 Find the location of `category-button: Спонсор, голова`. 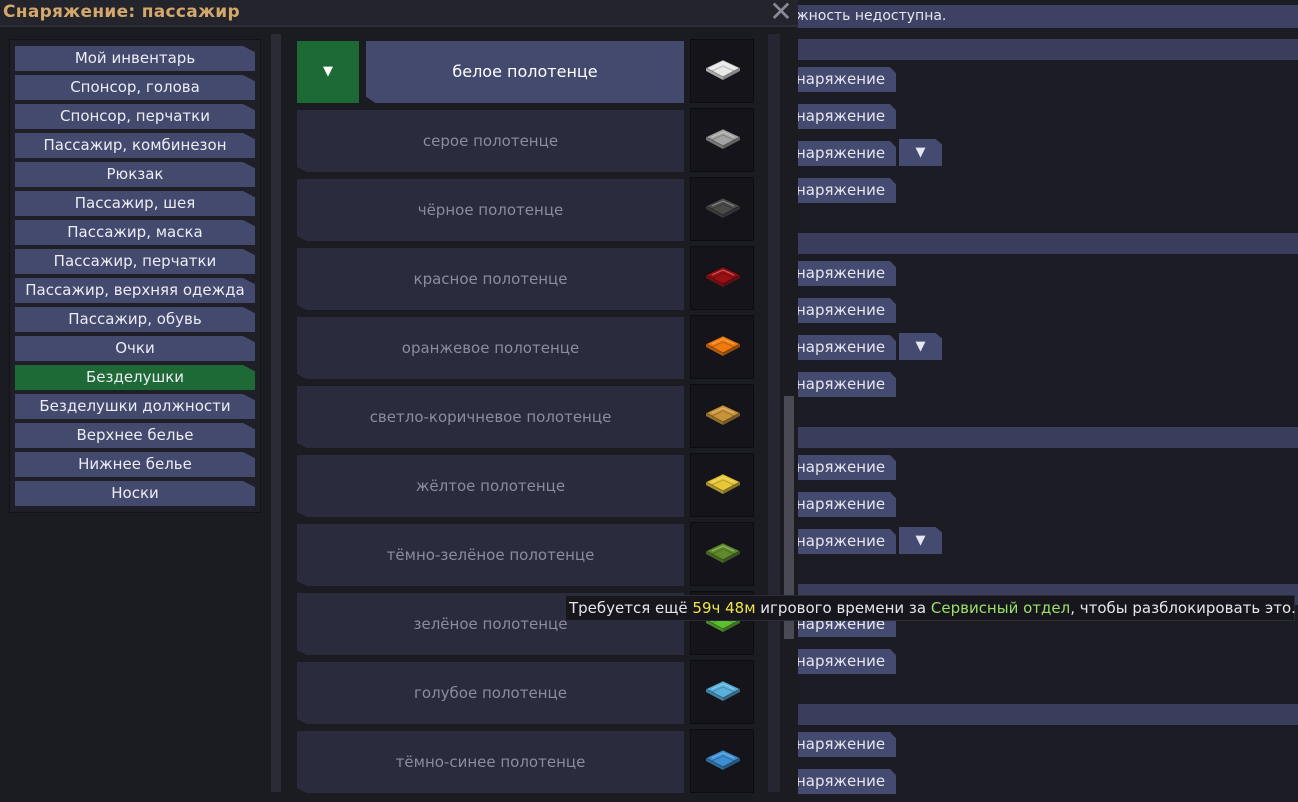

category-button: Спонсор, голова is located at coordinates (135, 87).